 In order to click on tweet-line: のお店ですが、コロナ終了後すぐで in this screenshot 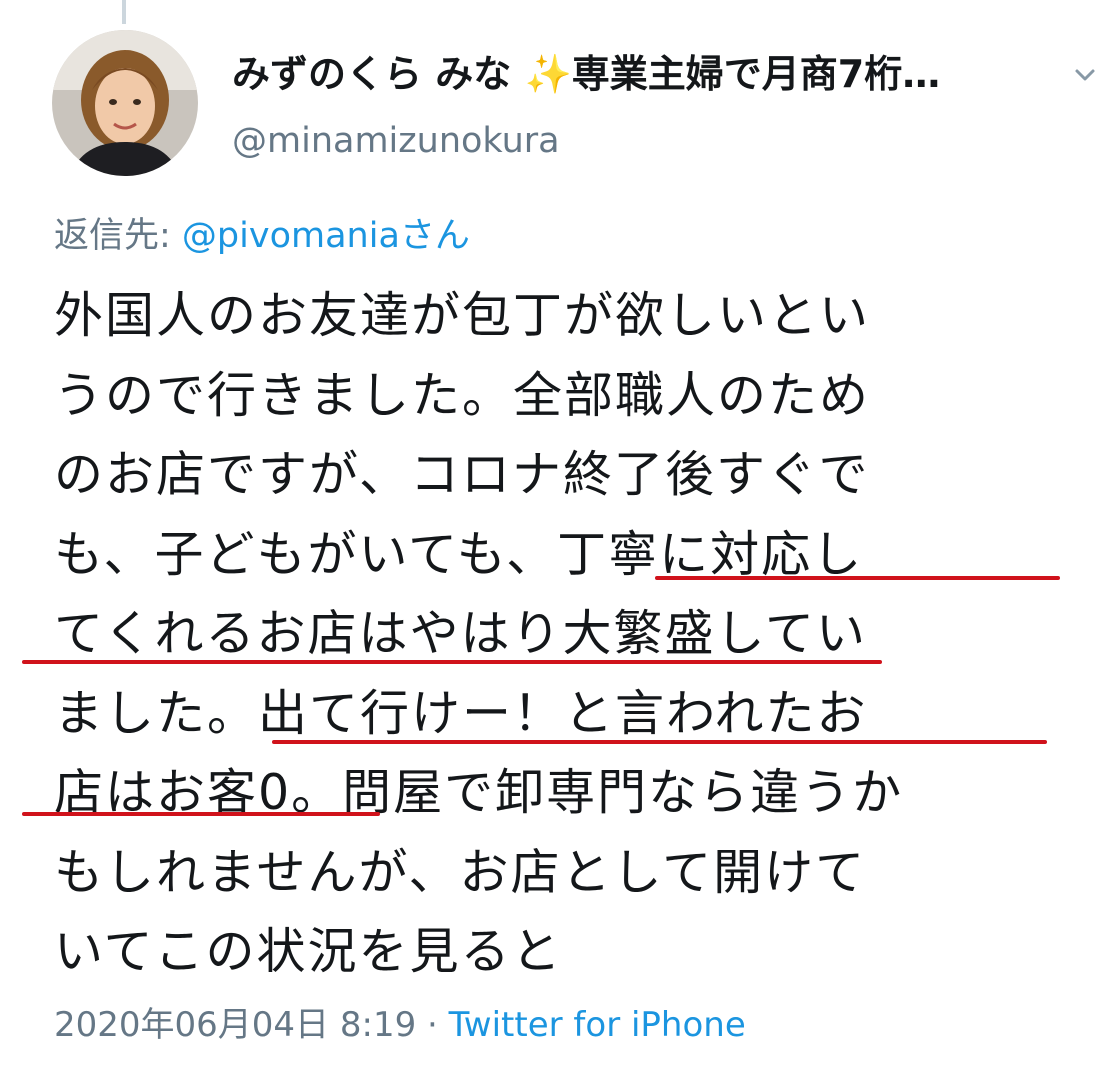, I will do `click(462, 474)`.